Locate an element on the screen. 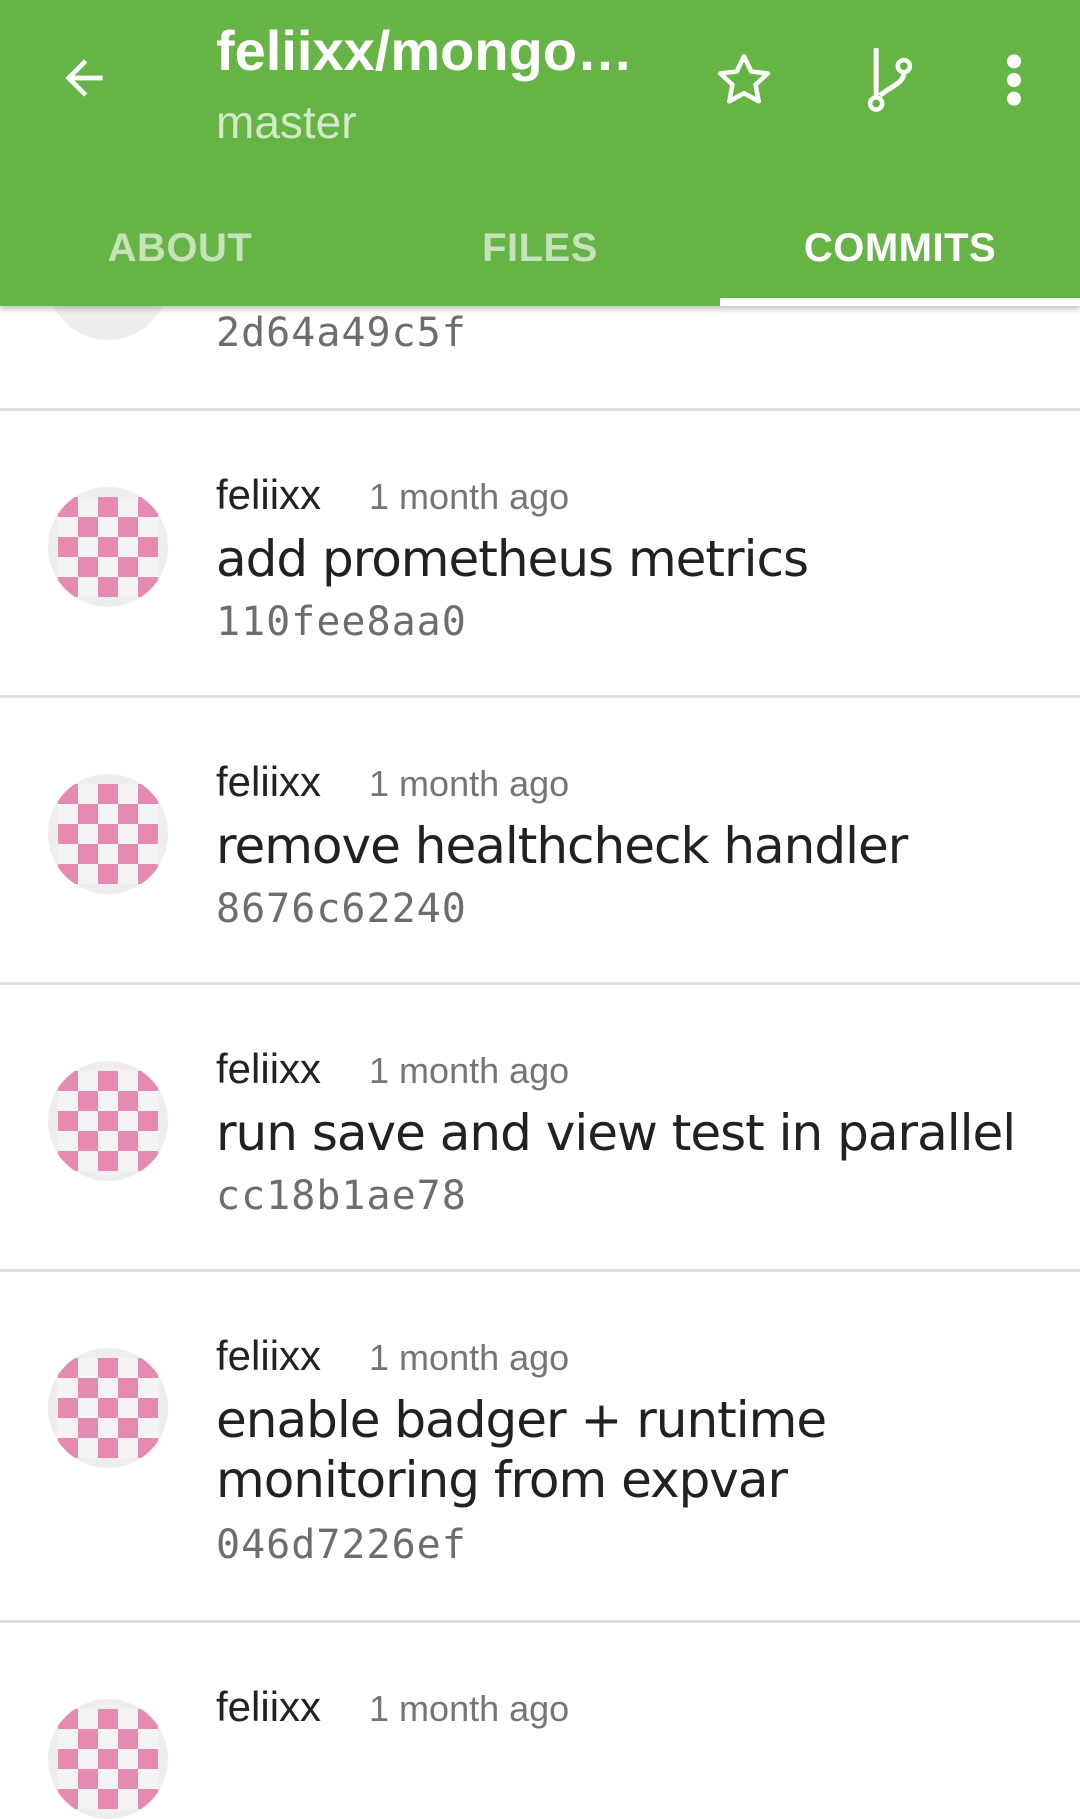 This screenshot has height=1819, width=1080. tab-files: FILES is located at coordinates (540, 248).